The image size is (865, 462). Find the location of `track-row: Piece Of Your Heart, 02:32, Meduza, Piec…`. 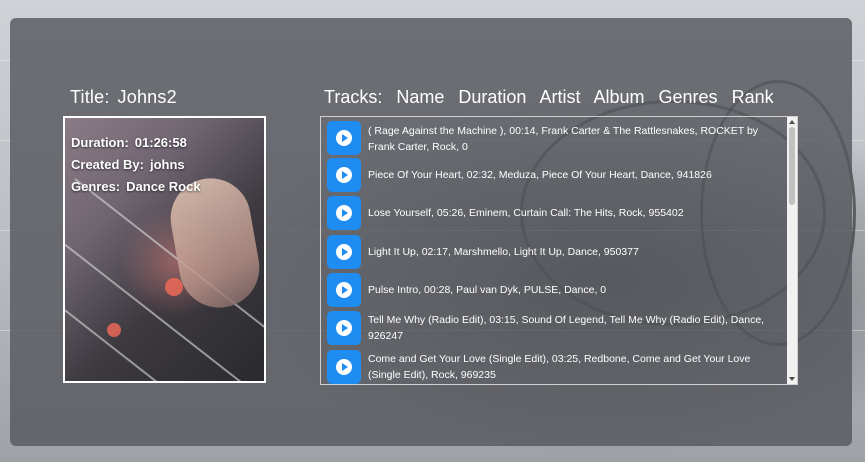

track-row: Piece Of Your Heart, 02:32, Meduza, Piec… is located at coordinates (555, 175).